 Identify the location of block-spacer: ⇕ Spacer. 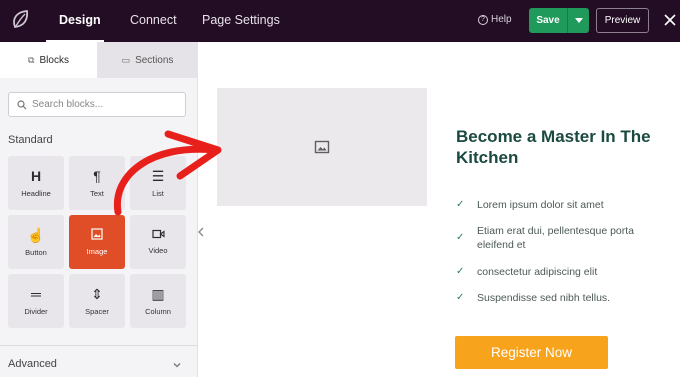
(97, 301).